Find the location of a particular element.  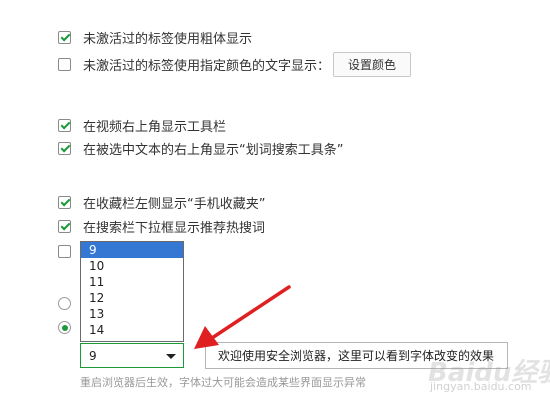

selection-toolbar-checkbox is located at coordinates (64, 148).